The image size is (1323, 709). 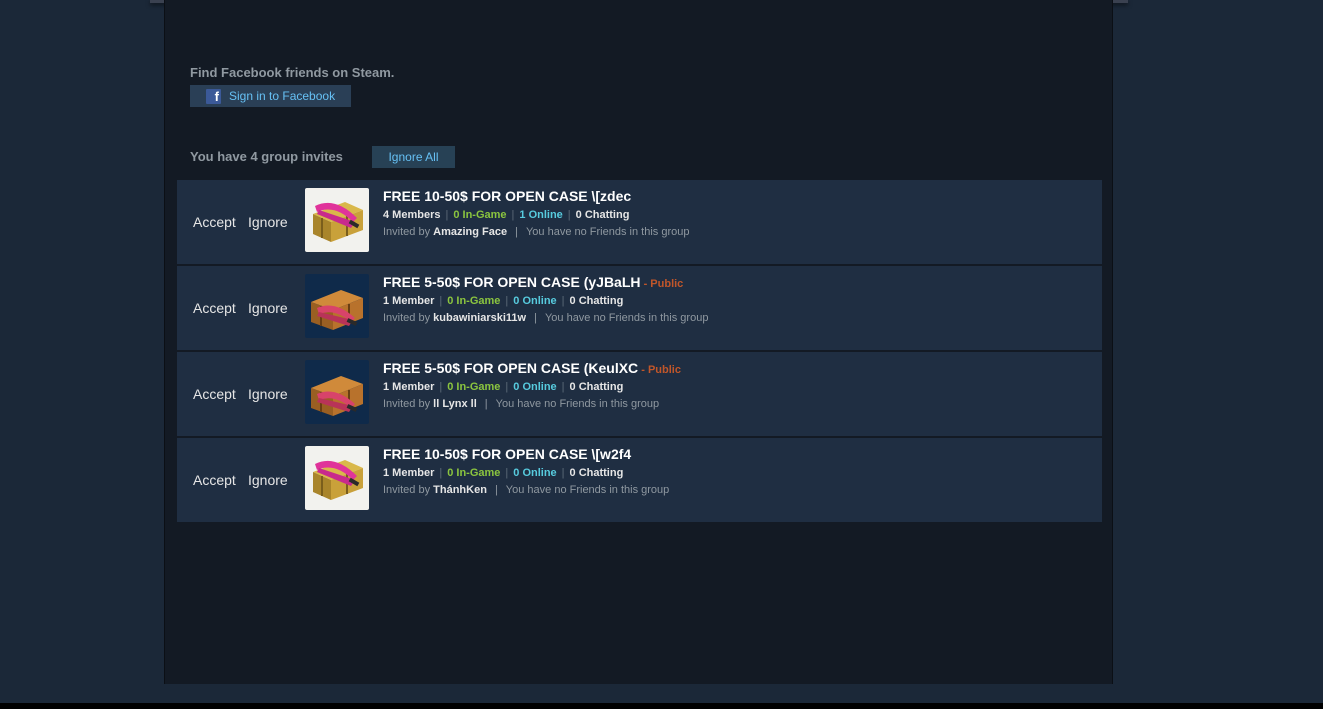 I want to click on footer-bar, so click(x=661, y=706).